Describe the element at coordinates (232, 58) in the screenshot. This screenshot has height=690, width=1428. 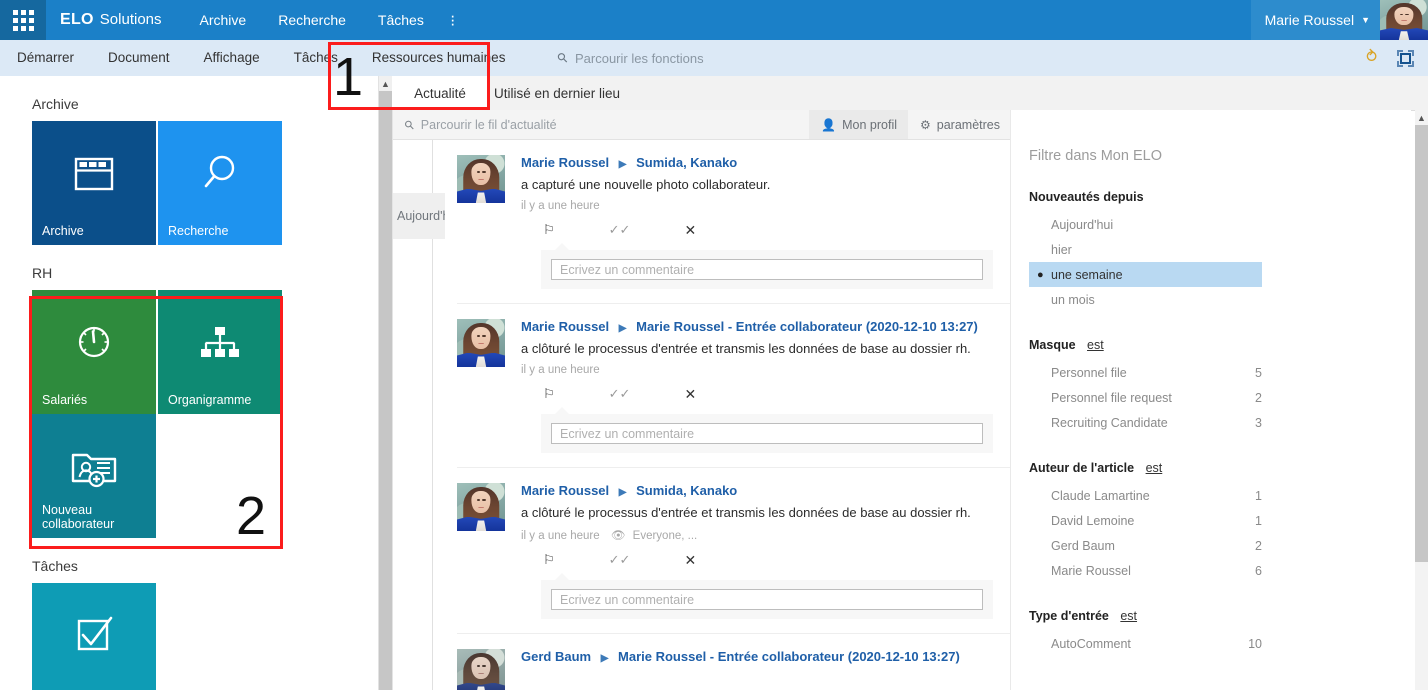
I see `ribbon-item-affichage: Affichage` at that location.